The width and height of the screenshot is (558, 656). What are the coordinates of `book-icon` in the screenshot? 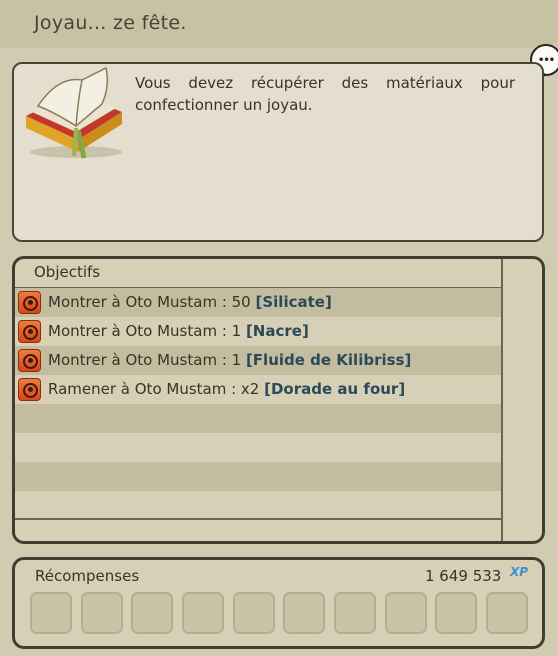 It's located at (74, 112).